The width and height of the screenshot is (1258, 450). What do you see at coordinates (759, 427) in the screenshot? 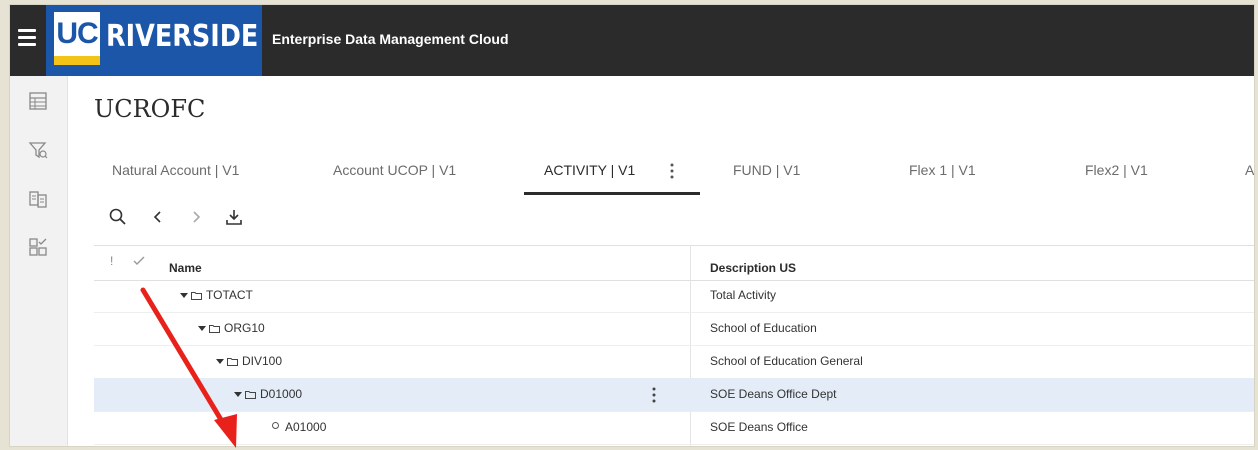
I see `description-cell: SOE Deans Office` at bounding box center [759, 427].